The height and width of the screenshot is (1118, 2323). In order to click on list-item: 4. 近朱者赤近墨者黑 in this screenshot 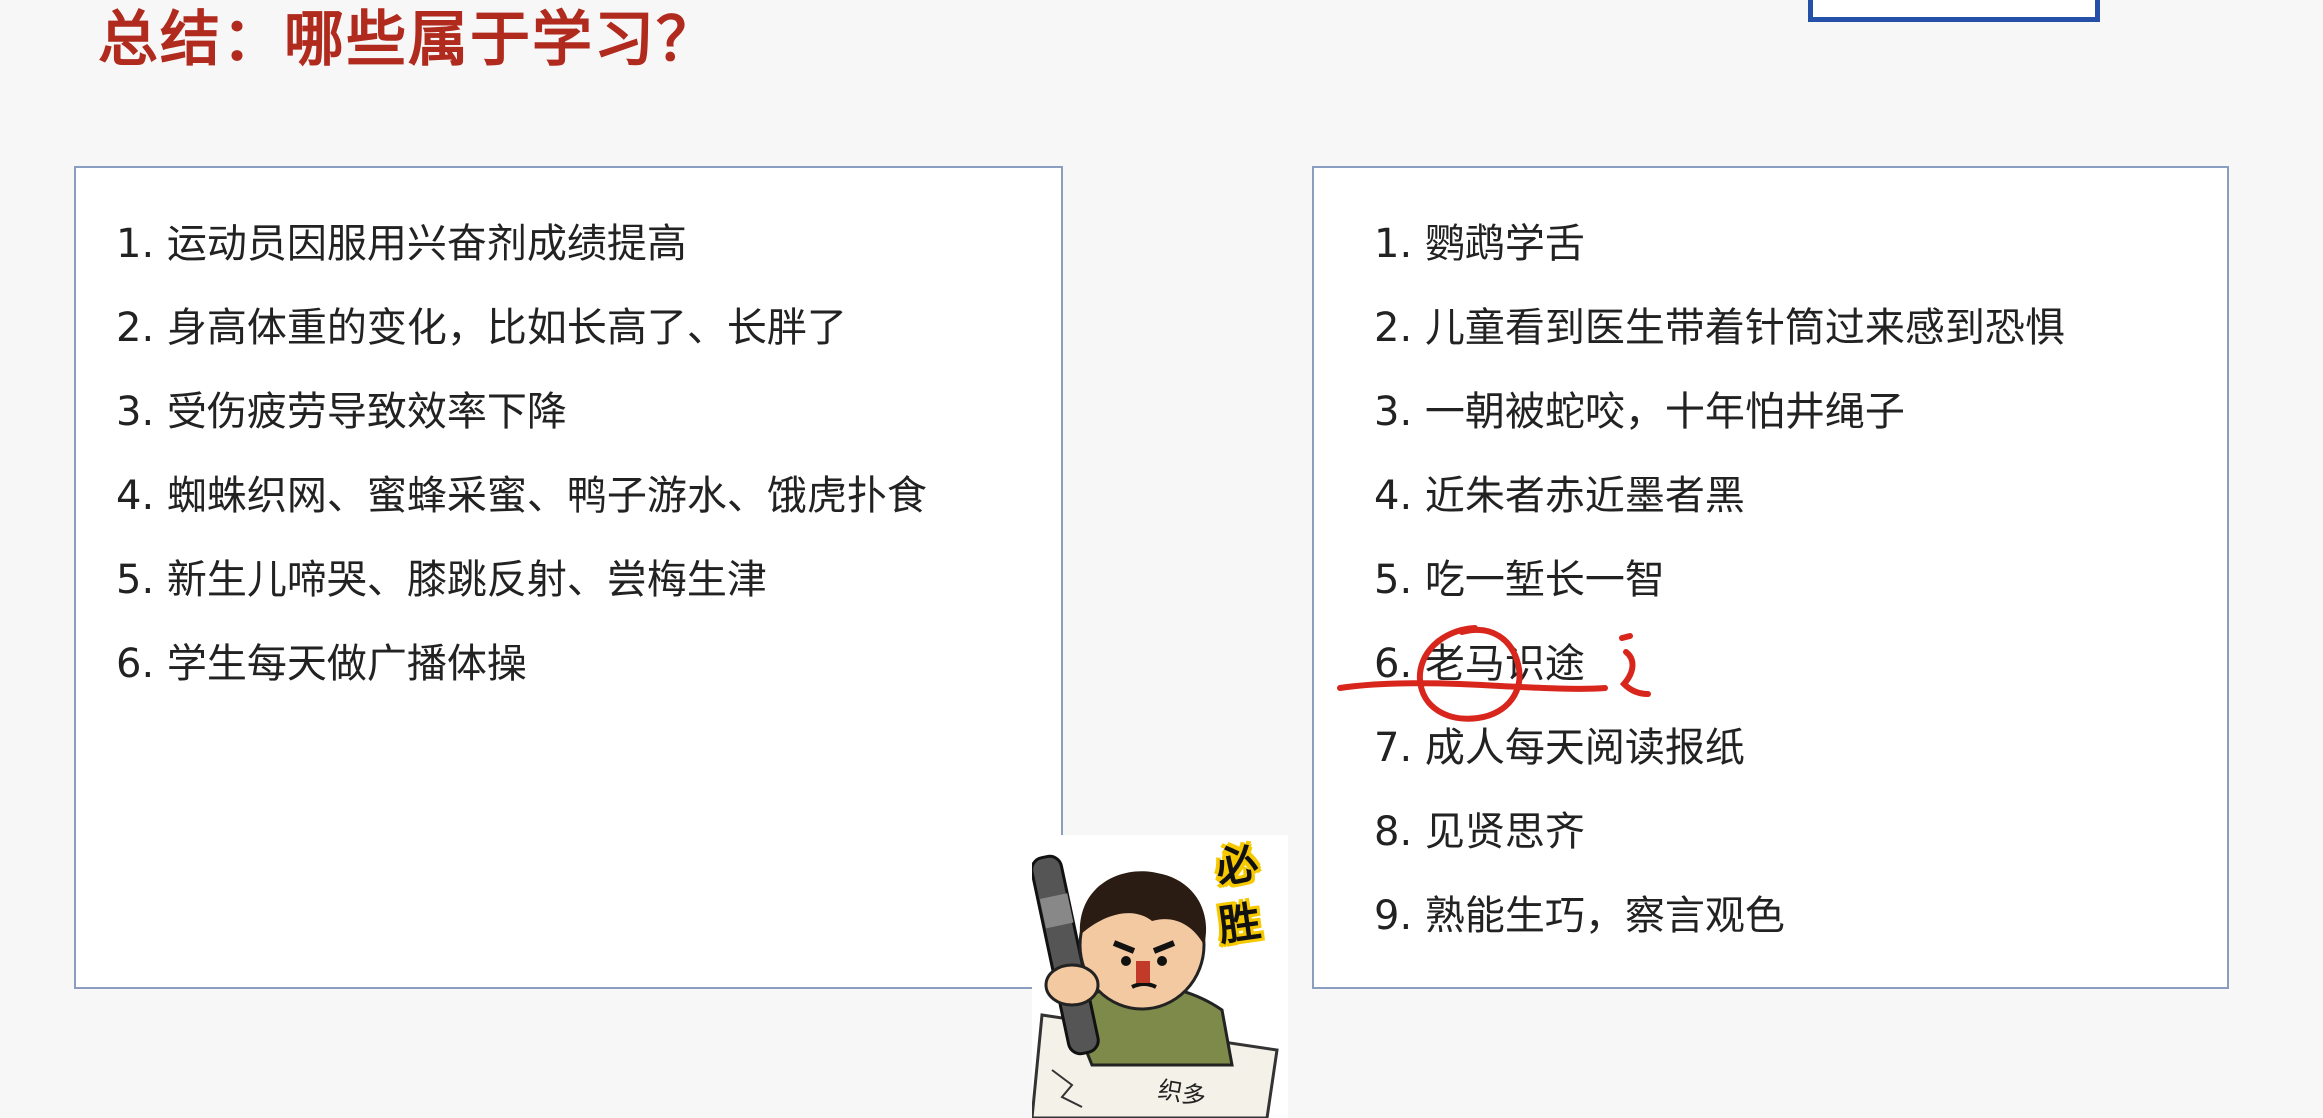, I will do `click(1559, 496)`.